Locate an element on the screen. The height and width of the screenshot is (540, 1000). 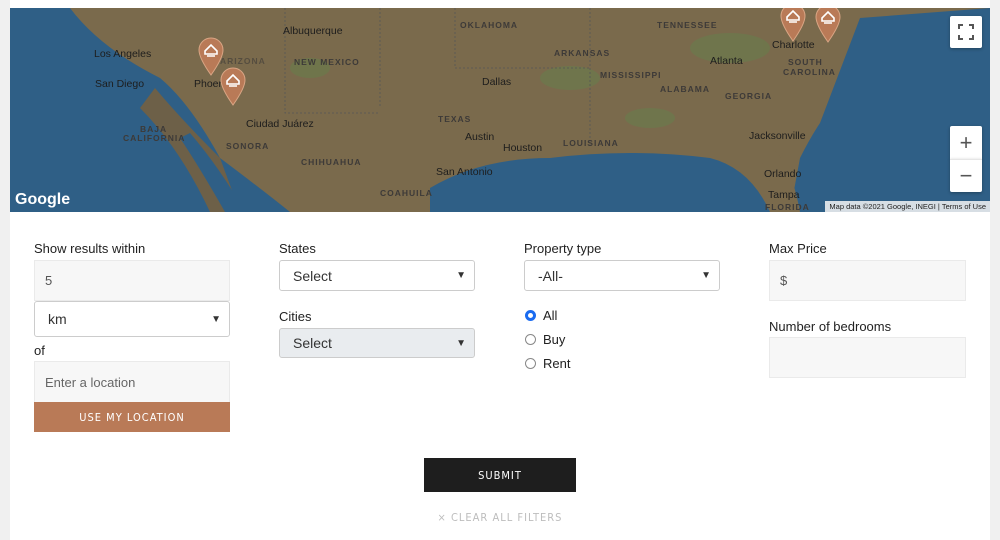
states-value: Select is located at coordinates (312, 275).